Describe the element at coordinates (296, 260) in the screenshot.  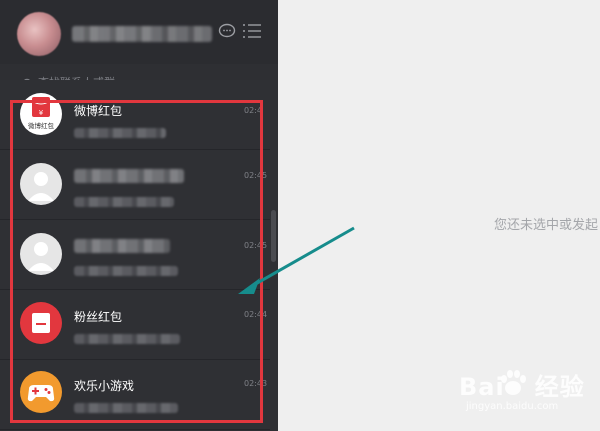
I see `pointer-arrow-annotation` at that location.